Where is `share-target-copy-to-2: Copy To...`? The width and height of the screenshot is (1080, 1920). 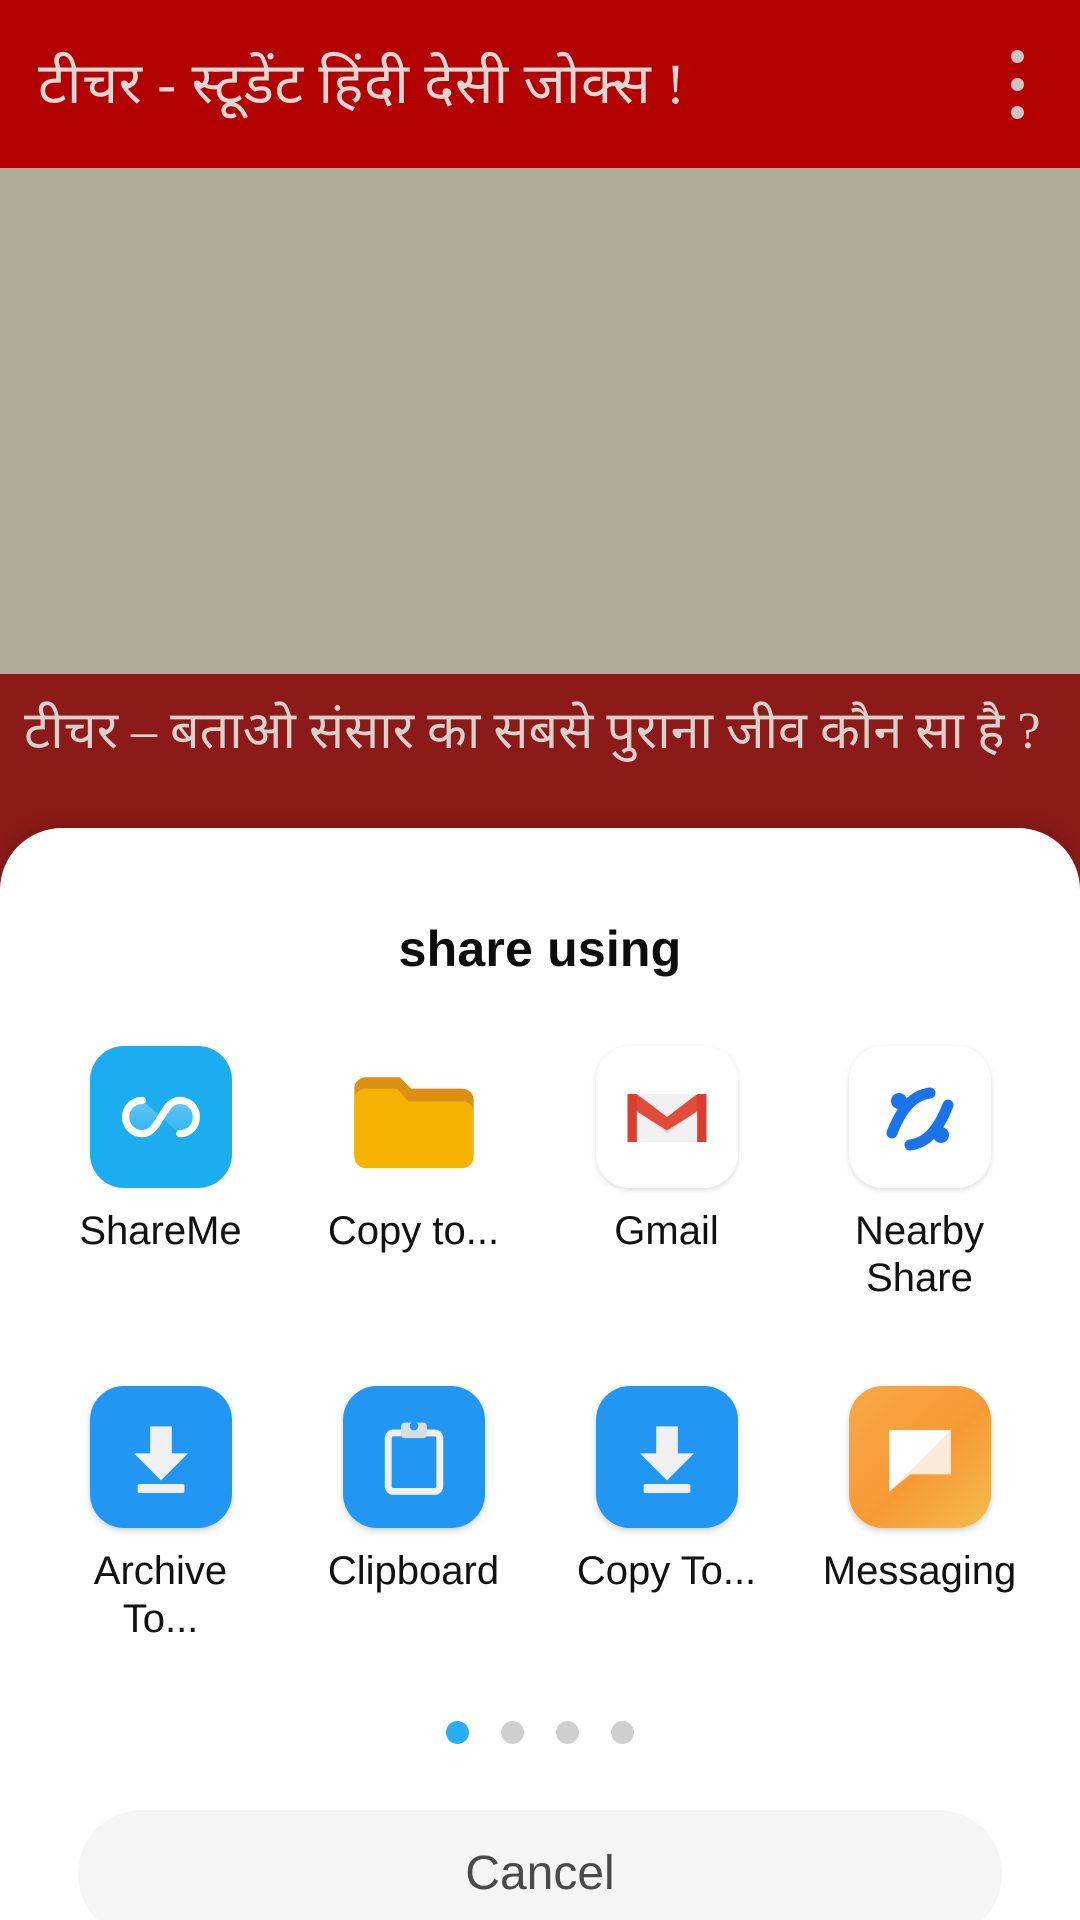
share-target-copy-to-2: Copy To... is located at coordinates (666, 1501).